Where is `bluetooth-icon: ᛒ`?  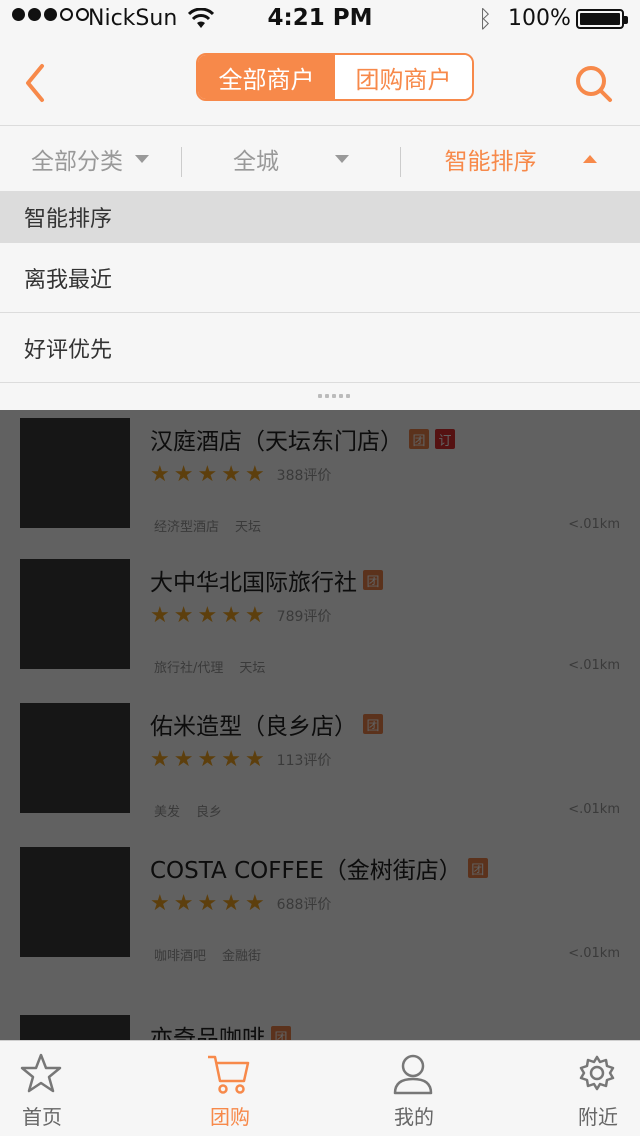
bluetooth-icon: ᛒ is located at coordinates (485, 19).